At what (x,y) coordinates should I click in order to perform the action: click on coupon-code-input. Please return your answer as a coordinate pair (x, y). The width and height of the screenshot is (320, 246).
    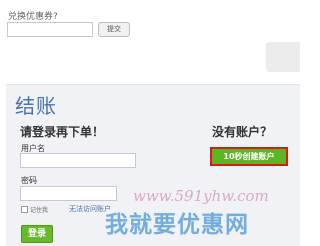
    Looking at the image, I should click on (50, 29).